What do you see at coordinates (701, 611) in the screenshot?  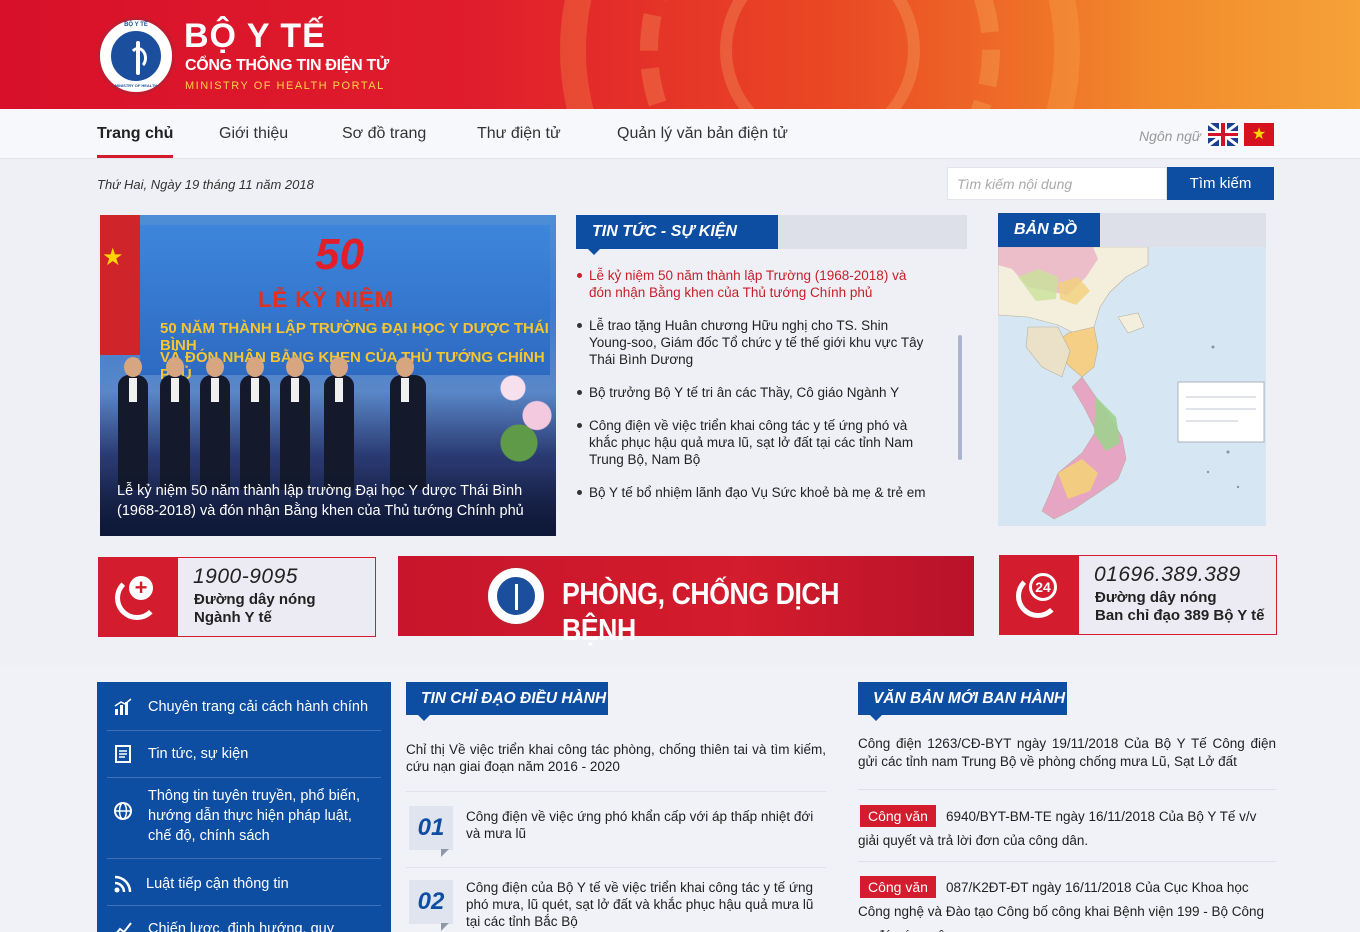 I see `epidemic-banner-text: PHÒNG, CHỐNG DỊCH BỆNH` at bounding box center [701, 611].